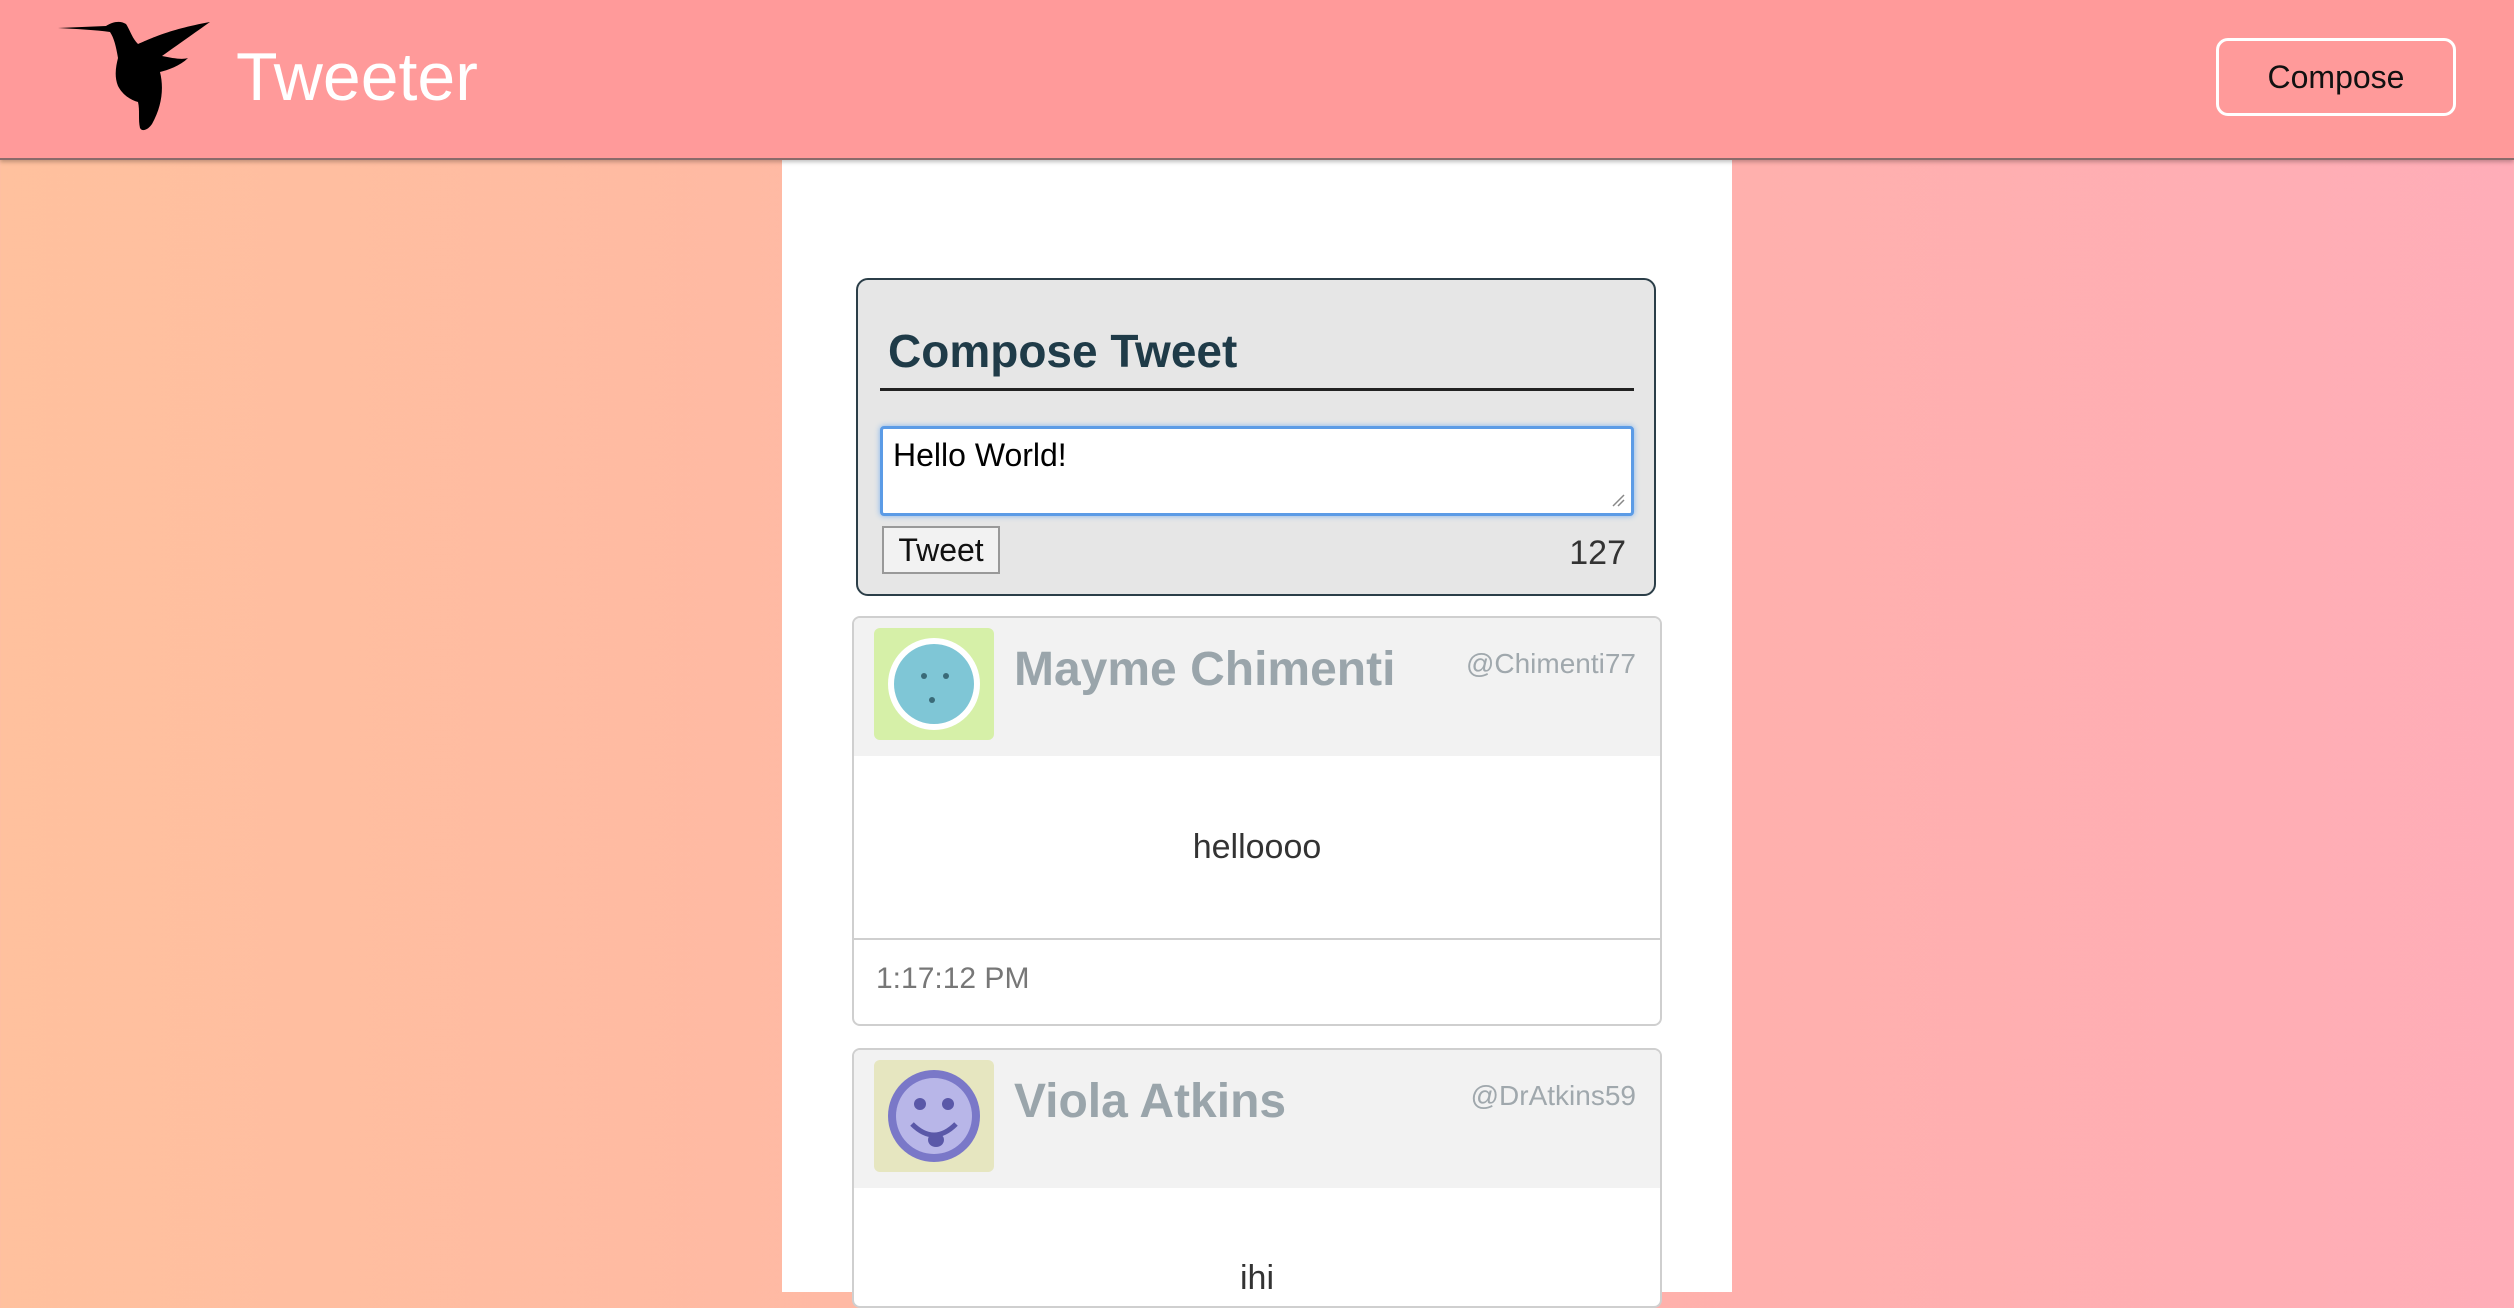 The height and width of the screenshot is (1308, 2514). Describe the element at coordinates (1257, 1278) in the screenshot. I see `tweet-content: ihi` at that location.